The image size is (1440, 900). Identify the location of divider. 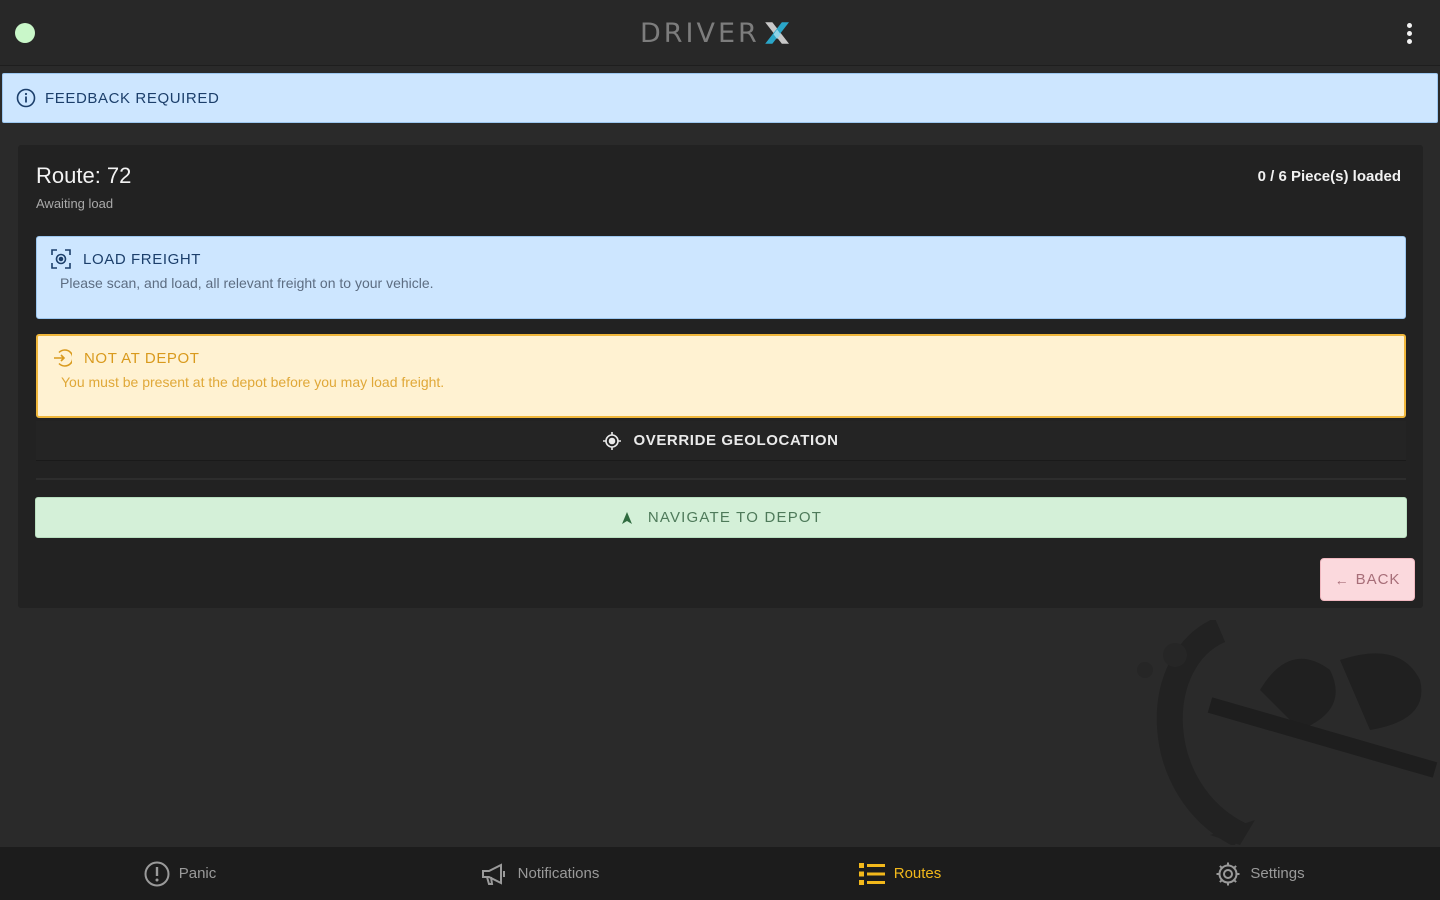
(721, 479).